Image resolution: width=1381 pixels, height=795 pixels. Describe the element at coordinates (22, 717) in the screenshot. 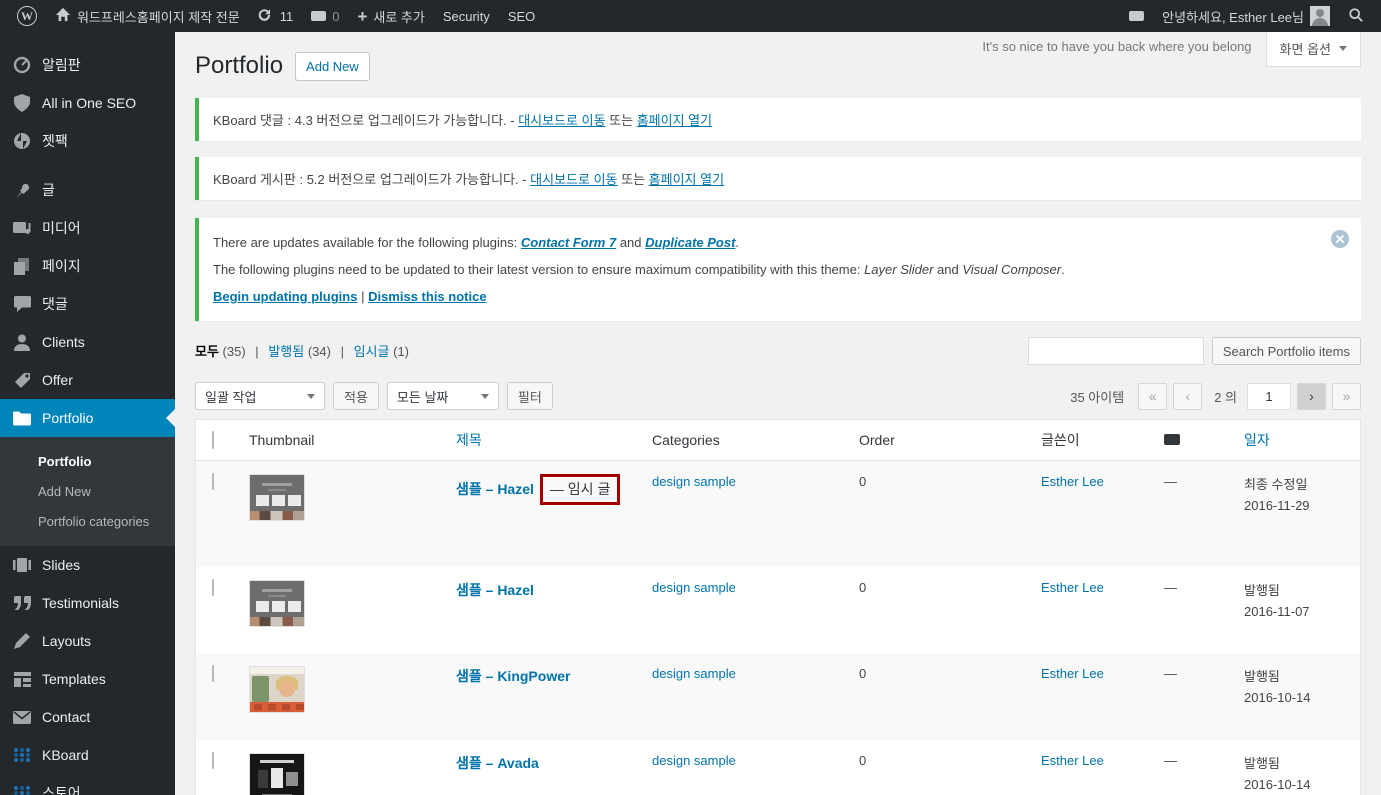

I see `envelope-icon` at that location.